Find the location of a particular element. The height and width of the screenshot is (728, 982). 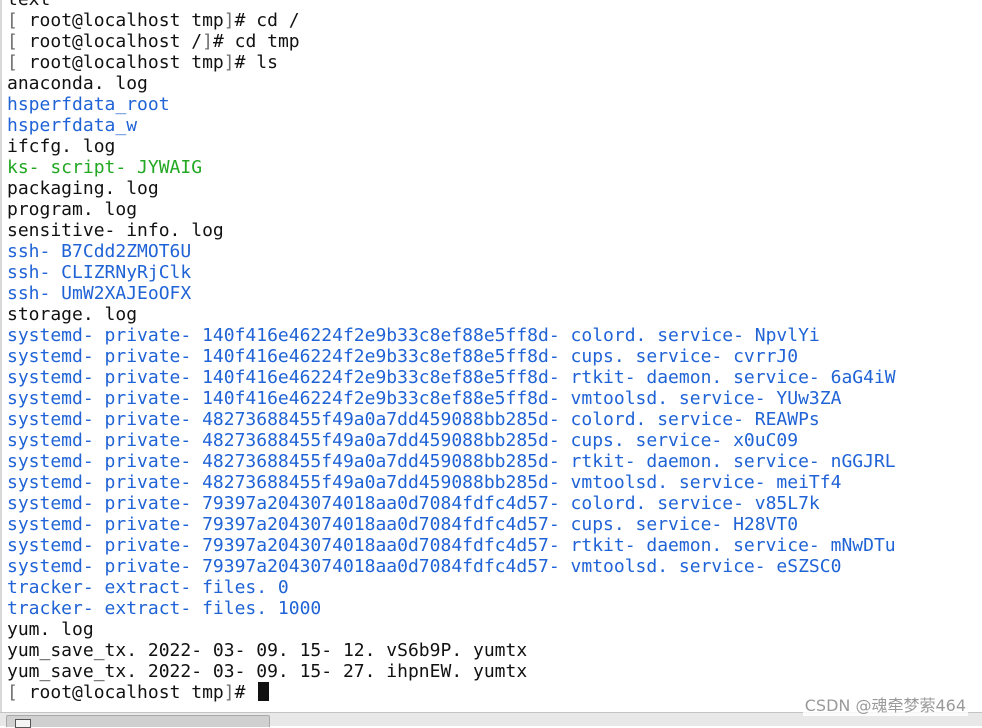

entry-name: sensitive- info. log is located at coordinates (115, 230).